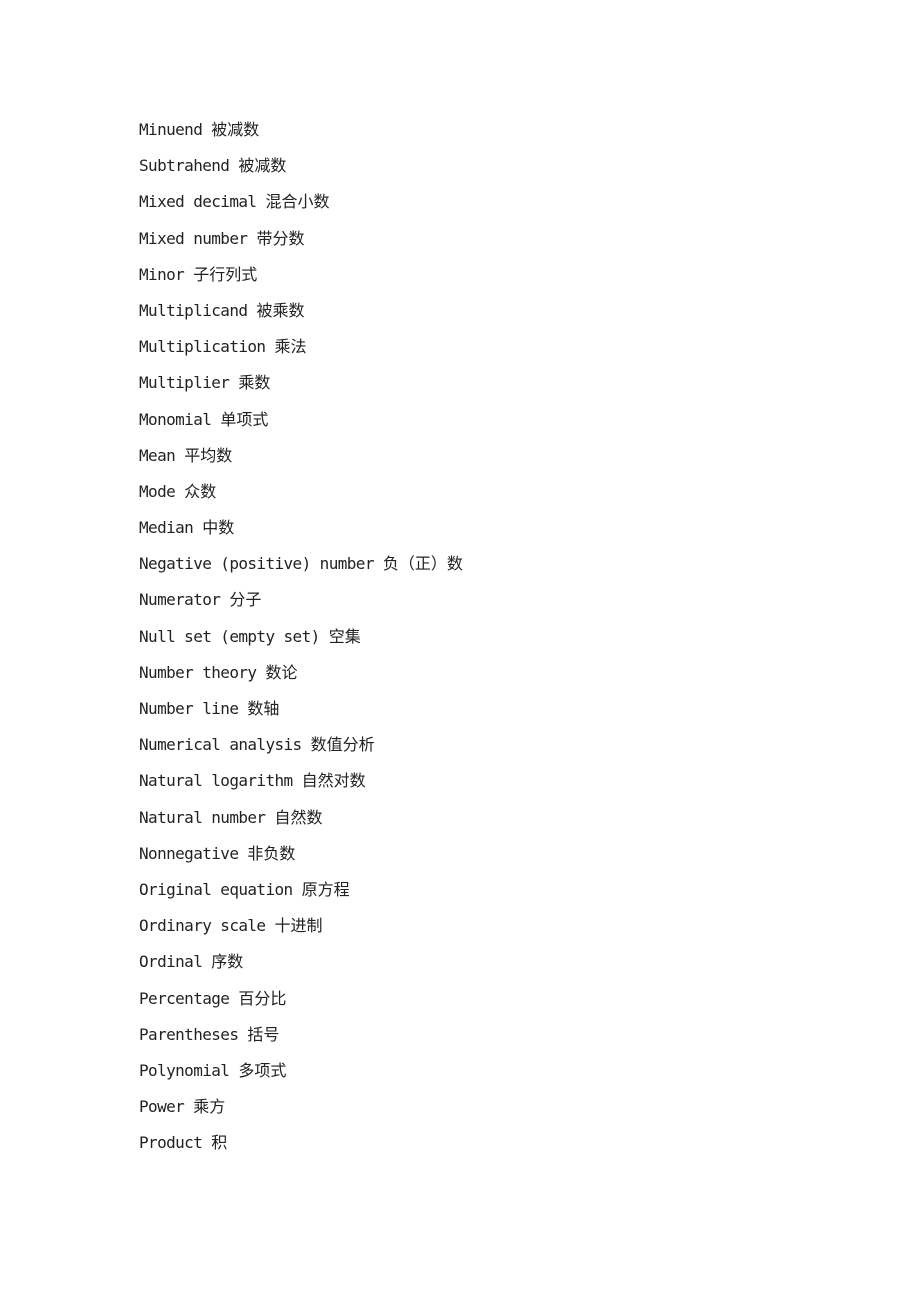 The width and height of the screenshot is (920, 1302). I want to click on glossary-entry: Minuend 被减数, so click(301, 135).